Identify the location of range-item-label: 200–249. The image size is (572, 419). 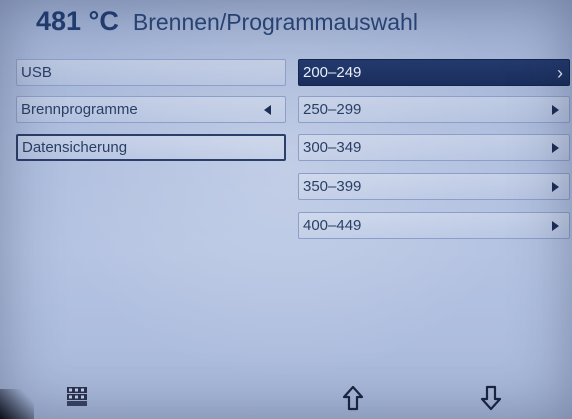
(332, 72).